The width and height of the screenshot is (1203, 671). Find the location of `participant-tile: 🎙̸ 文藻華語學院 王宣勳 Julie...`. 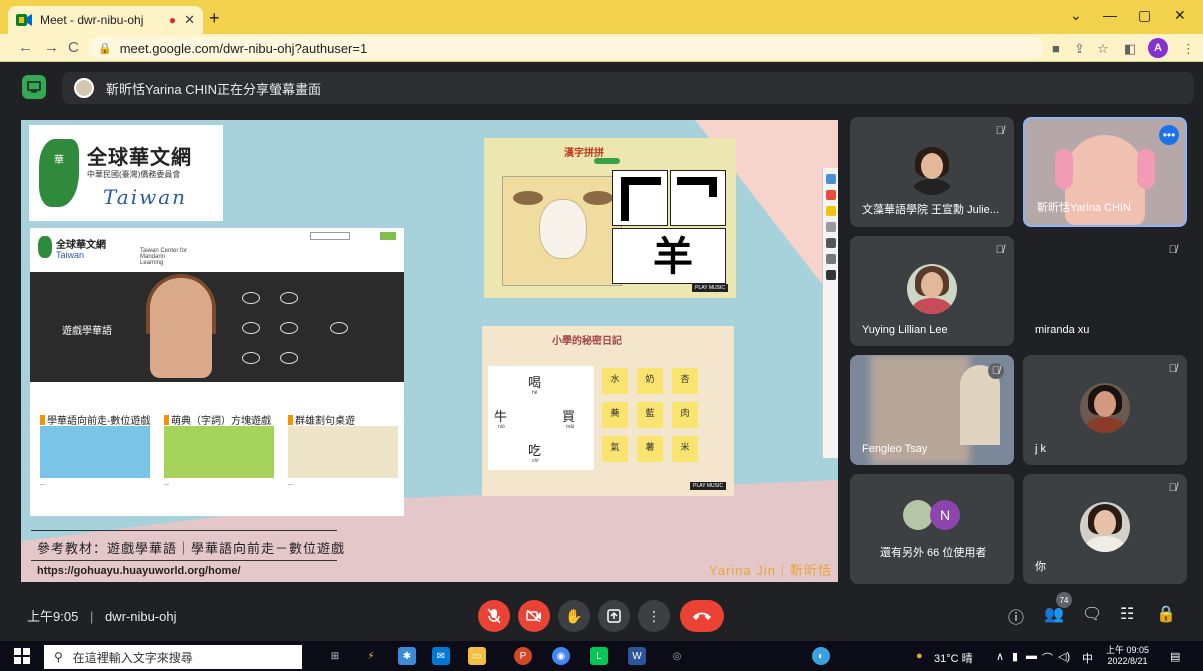

participant-tile: 🎙̸ 文藻華語學院 王宣勳 Julie... is located at coordinates (932, 172).